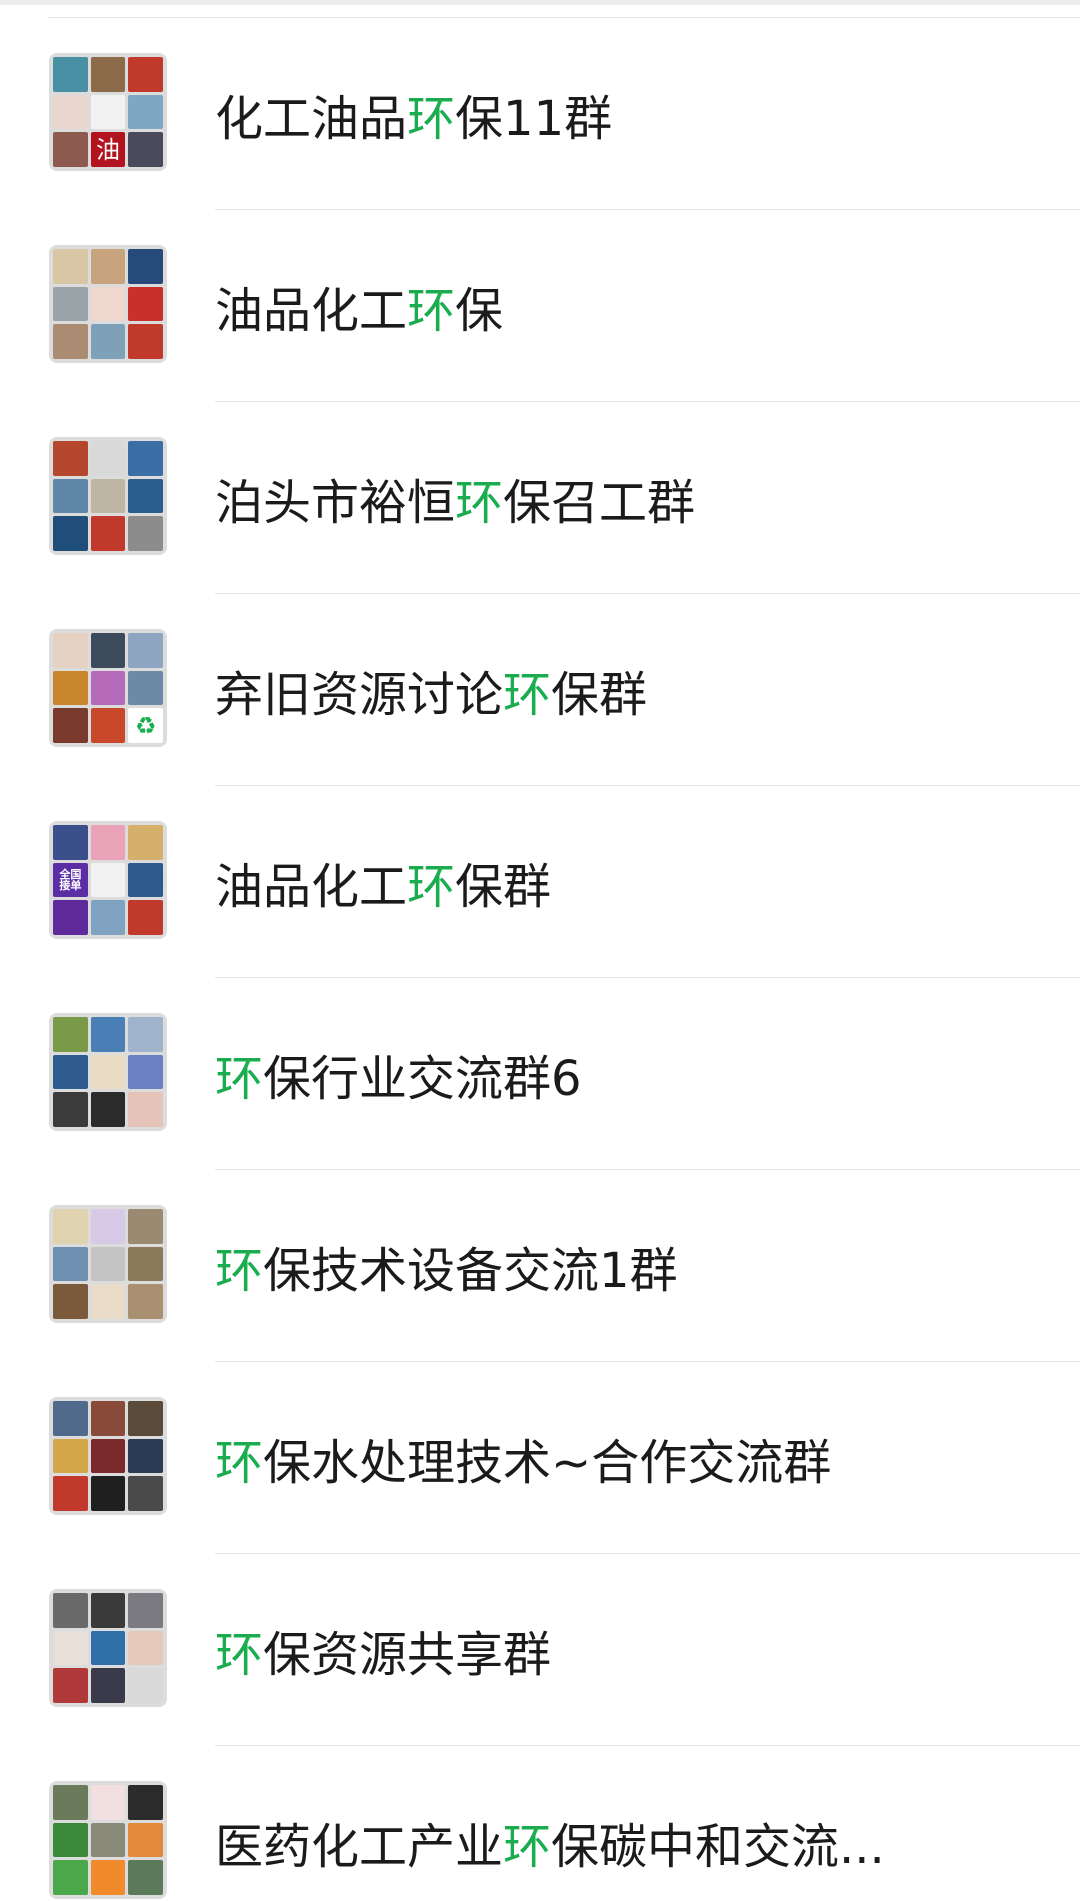 The height and width of the screenshot is (1901, 1080). Describe the element at coordinates (470, 1271) in the screenshot. I see `group-name-suffix: 保技术设备交流1群` at that location.